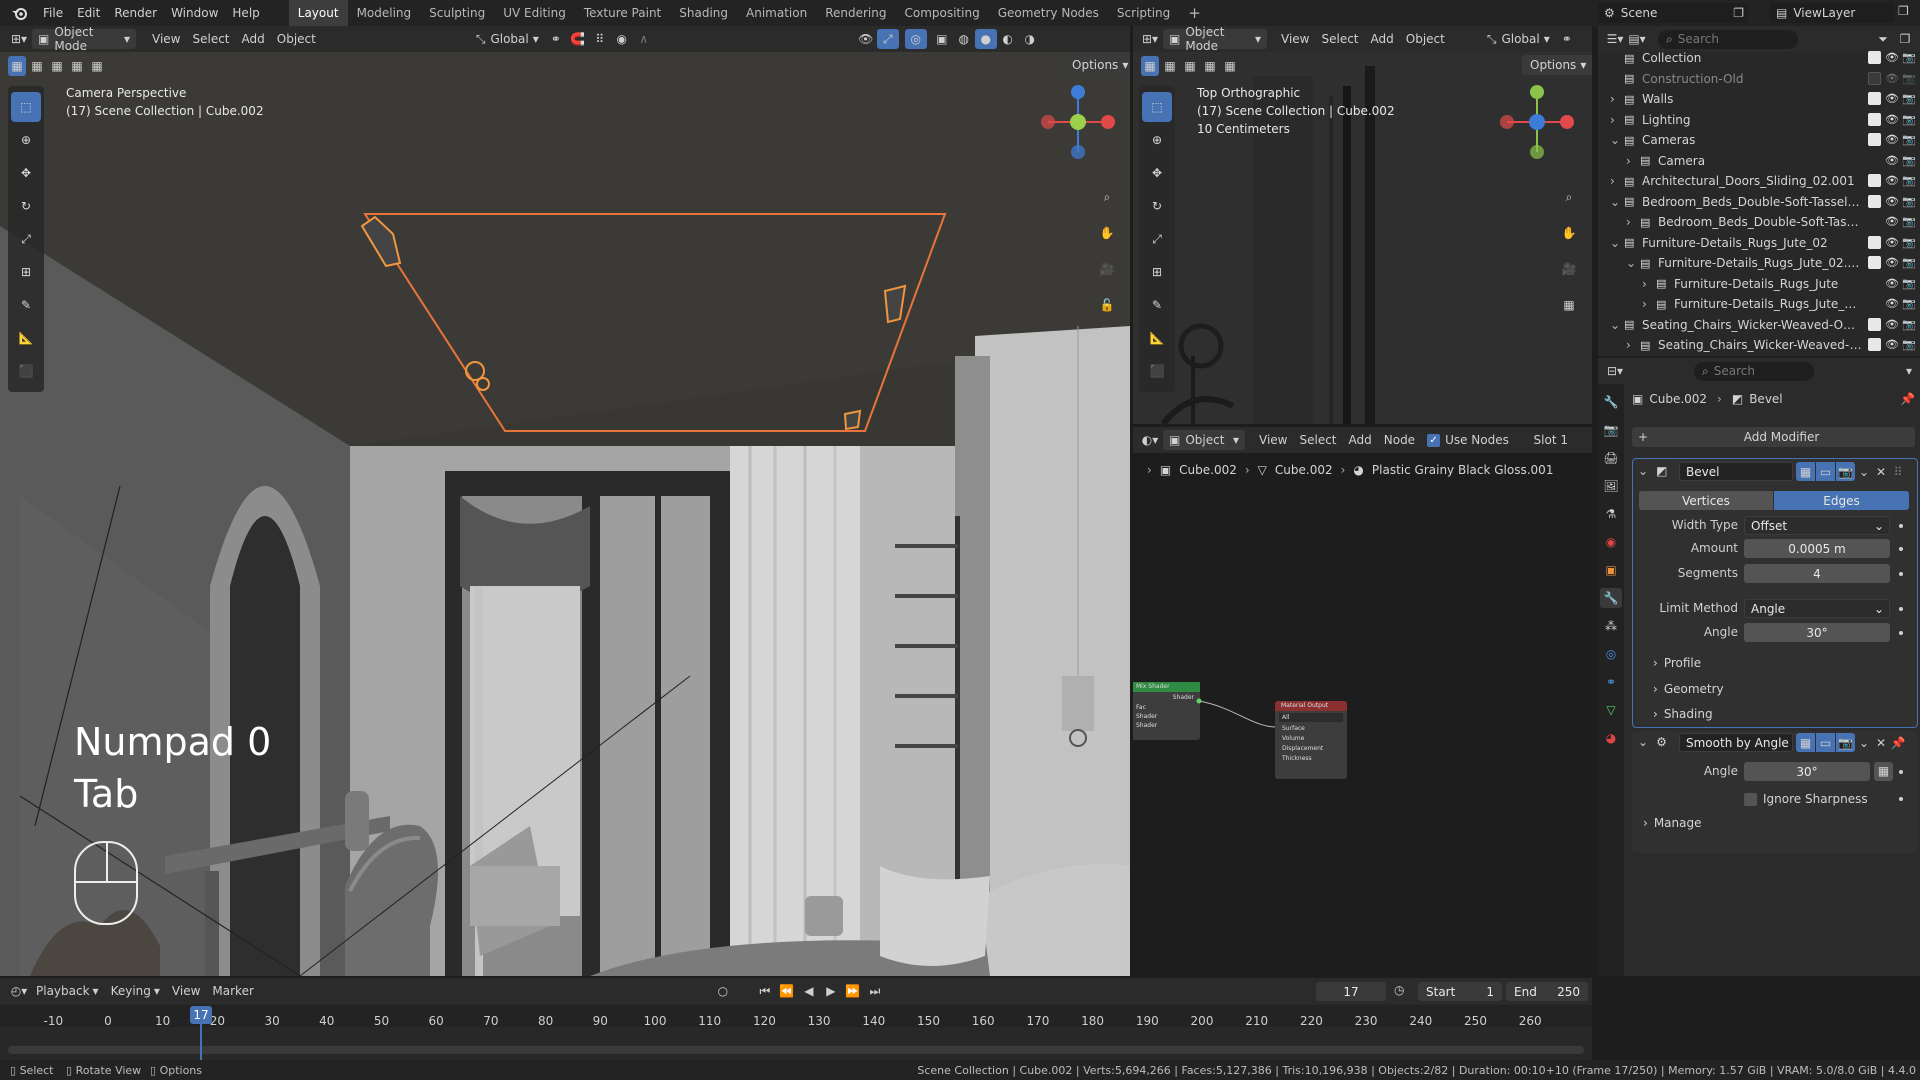 This screenshot has width=1920, height=1080. I want to click on menu-window: Window, so click(194, 13).